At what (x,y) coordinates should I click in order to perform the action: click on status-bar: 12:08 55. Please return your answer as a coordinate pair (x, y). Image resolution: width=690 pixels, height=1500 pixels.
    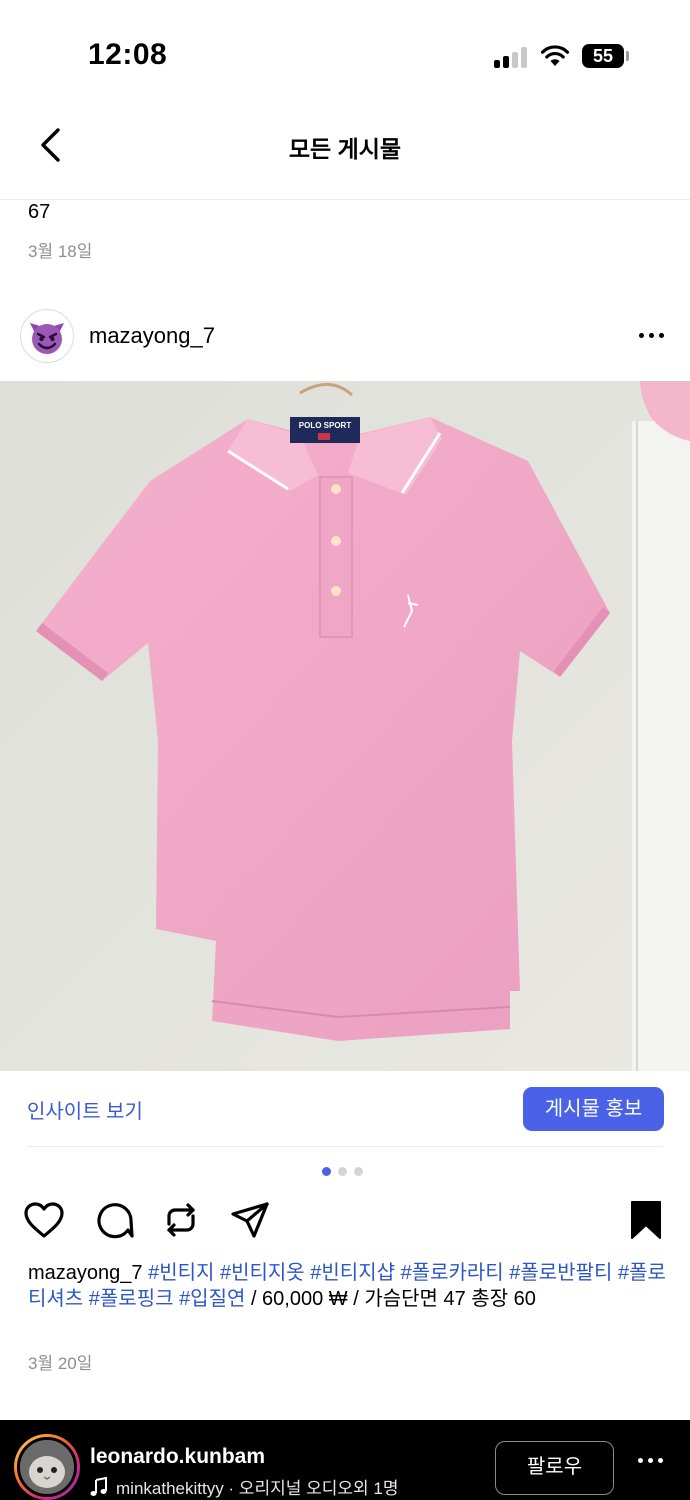
    Looking at the image, I should click on (345, 50).